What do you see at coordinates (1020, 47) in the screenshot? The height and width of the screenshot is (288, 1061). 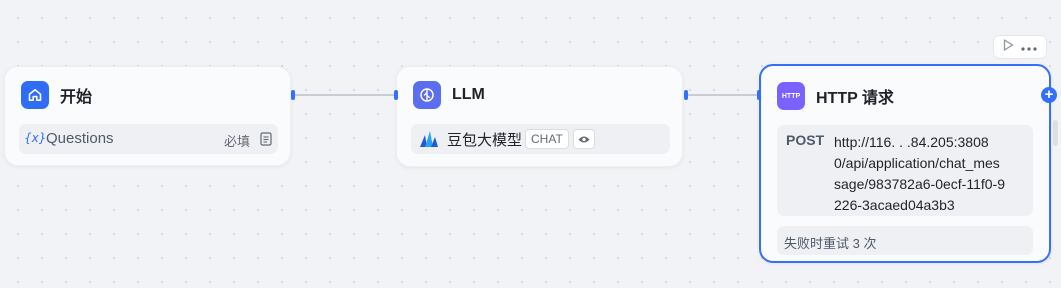 I see `node-toolbar` at bounding box center [1020, 47].